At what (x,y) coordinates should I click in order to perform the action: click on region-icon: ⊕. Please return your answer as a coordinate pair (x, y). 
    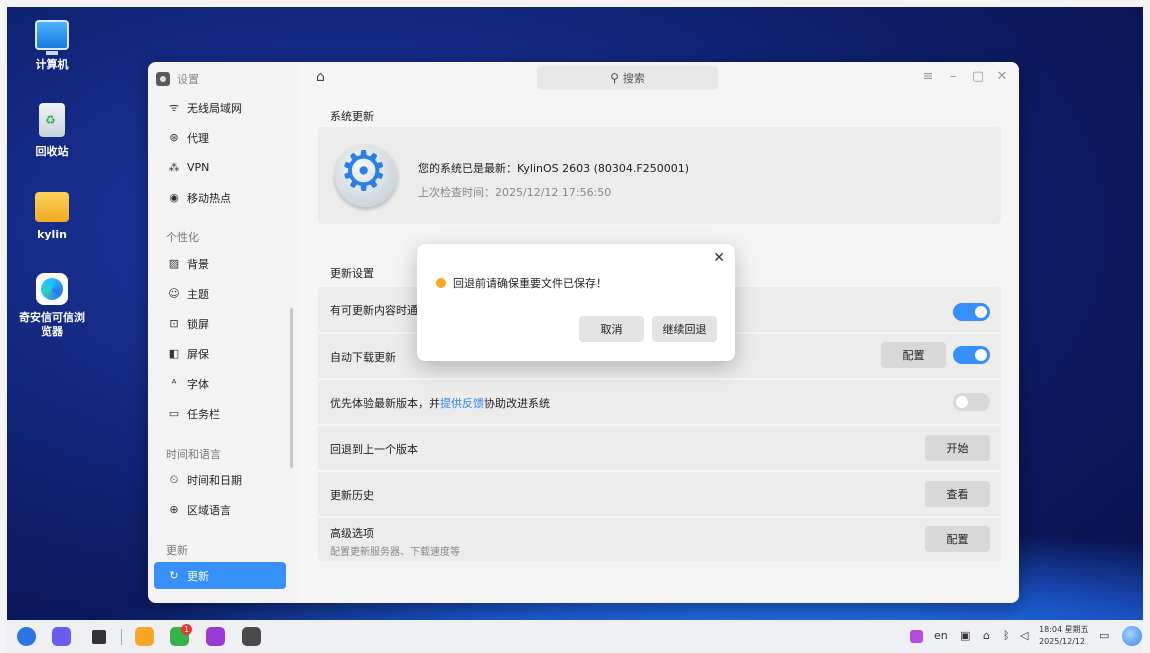
    Looking at the image, I should click on (174, 509).